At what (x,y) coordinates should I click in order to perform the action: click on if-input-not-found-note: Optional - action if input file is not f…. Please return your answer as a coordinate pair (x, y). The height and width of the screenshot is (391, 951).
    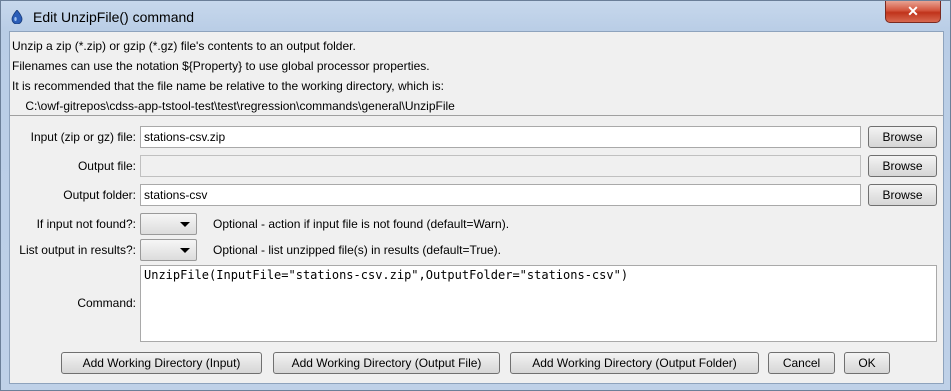
    Looking at the image, I should click on (361, 224).